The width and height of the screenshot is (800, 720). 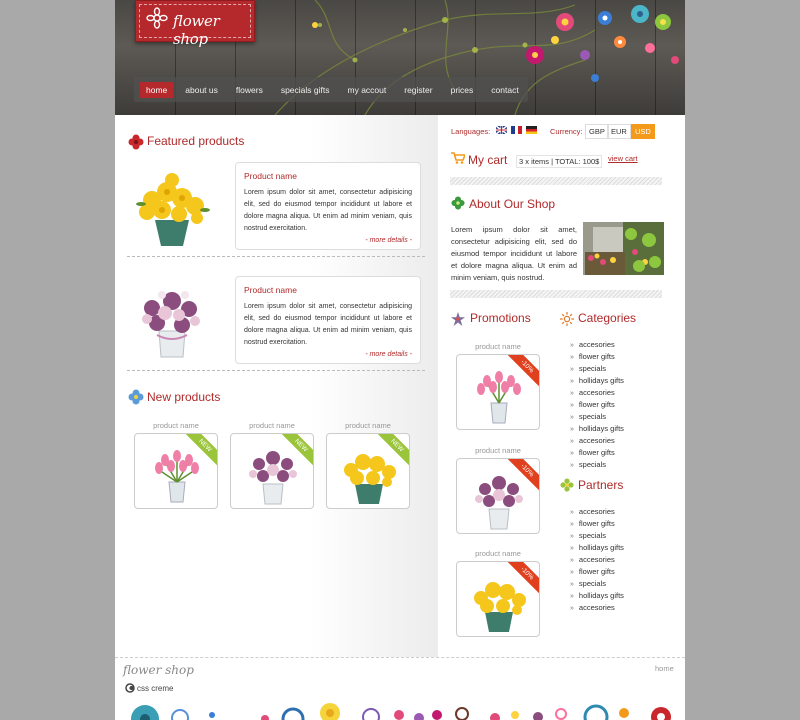 I want to click on currency-gbp: GBP, so click(x=597, y=131).